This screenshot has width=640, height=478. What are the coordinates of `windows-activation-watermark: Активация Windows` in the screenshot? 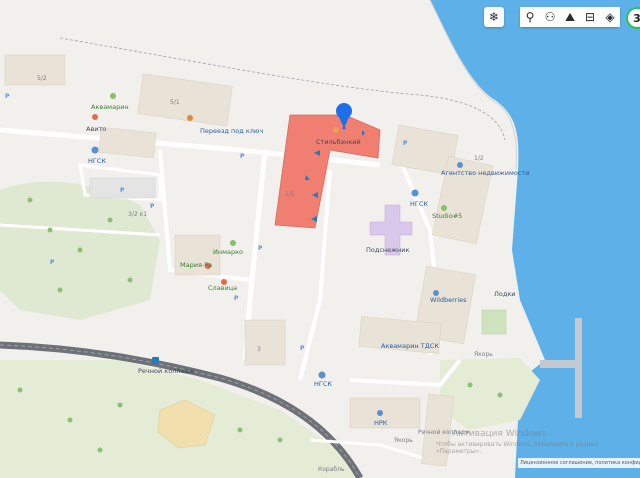 It's located at (499, 434).